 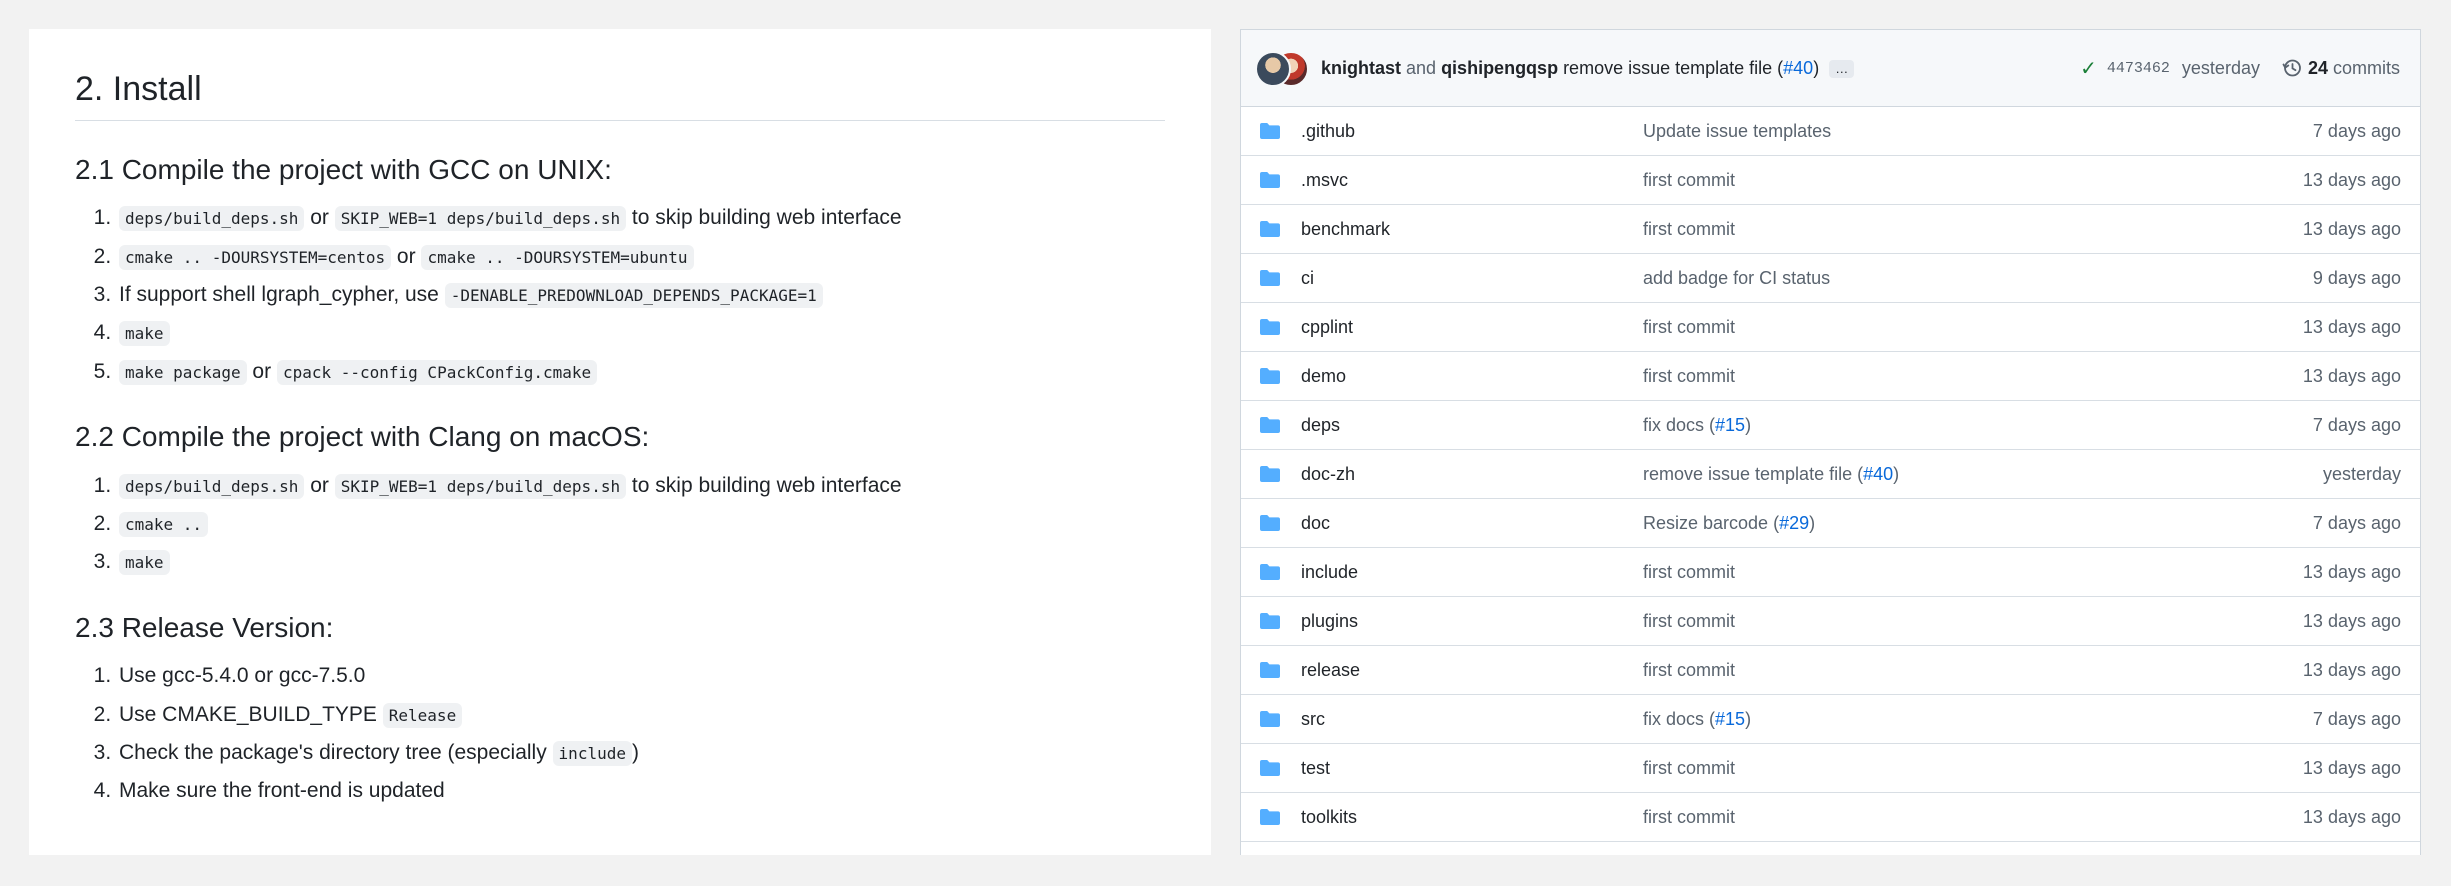 I want to click on list-item-text: or, so click(x=319, y=485).